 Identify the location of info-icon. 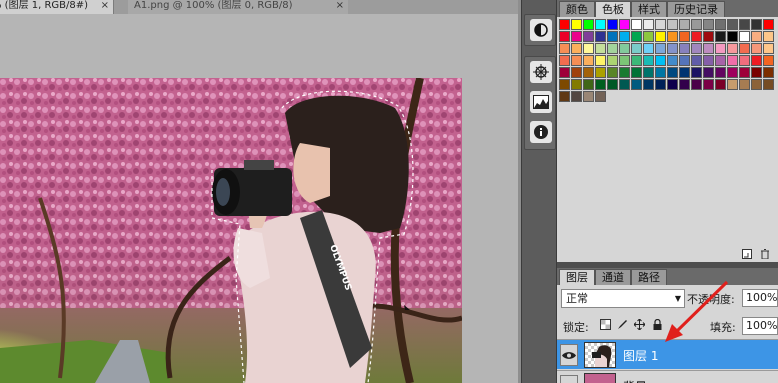
(541, 132).